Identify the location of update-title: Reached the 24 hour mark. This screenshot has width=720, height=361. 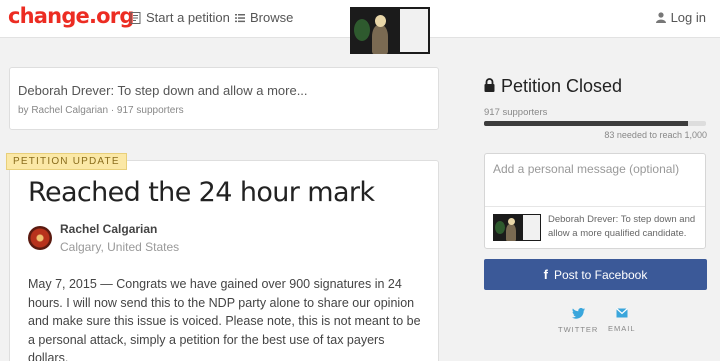
(201, 192).